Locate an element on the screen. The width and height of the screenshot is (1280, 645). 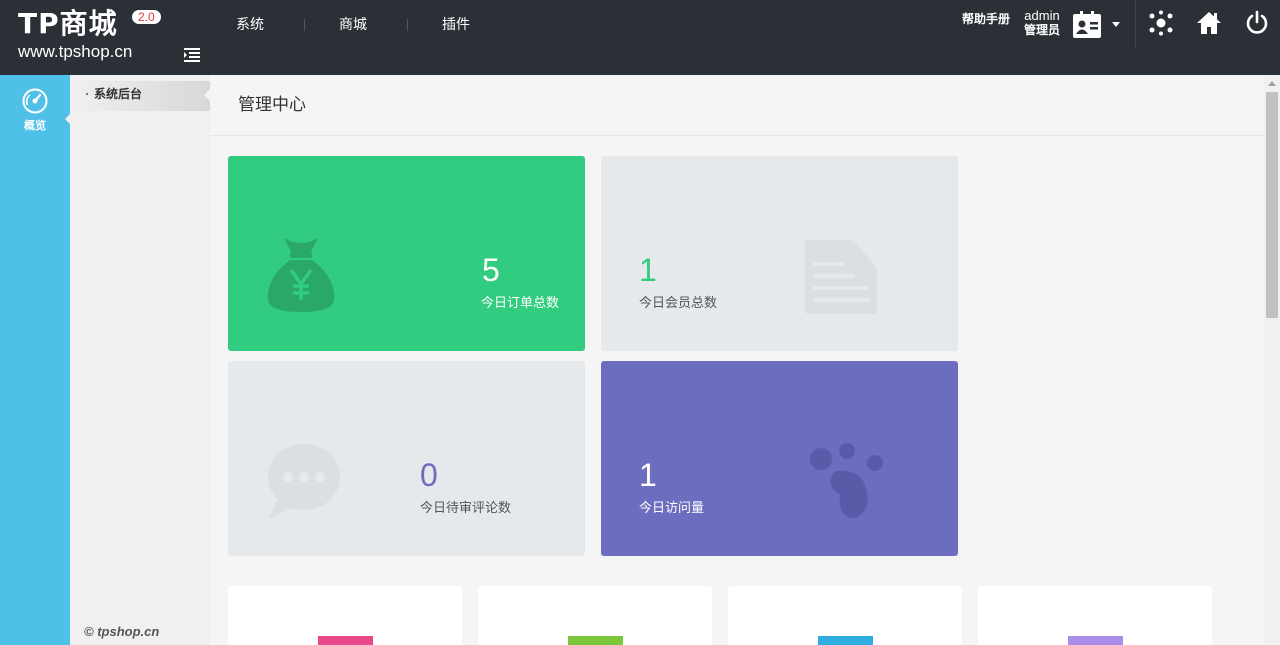
id-card-icon is located at coordinates (1087, 25).